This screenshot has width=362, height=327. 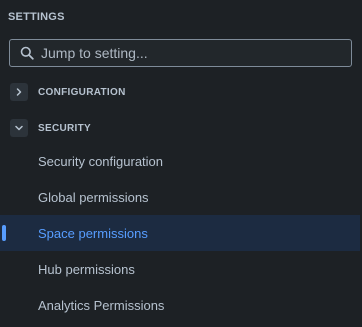 I want to click on nav-item-space-permissions: Space permissions, so click(x=180, y=233).